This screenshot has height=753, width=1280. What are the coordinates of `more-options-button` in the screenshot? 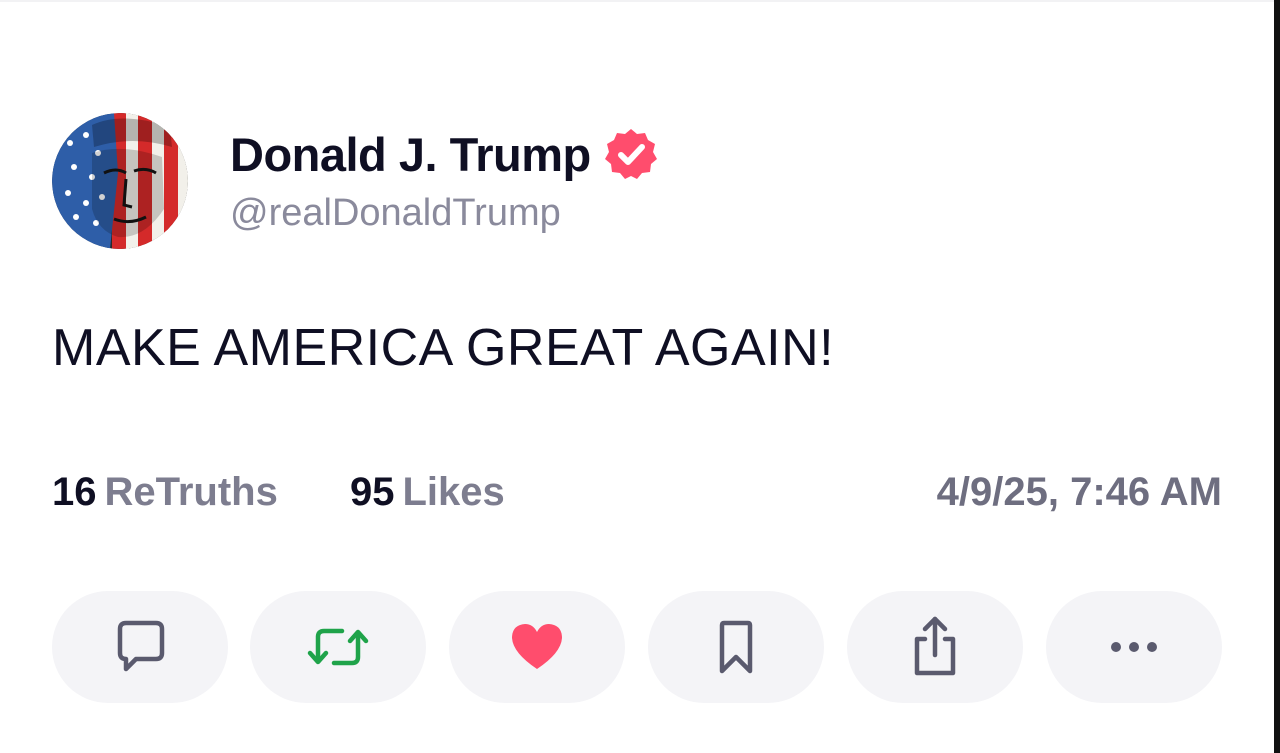 It's located at (1134, 647).